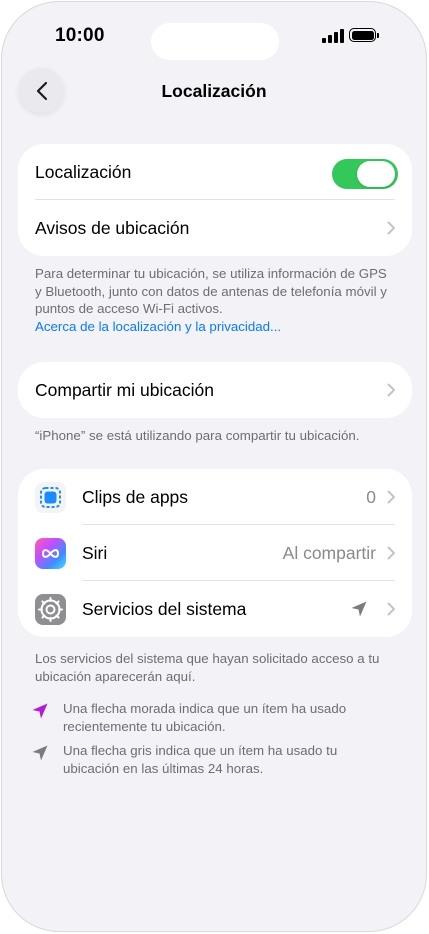  What do you see at coordinates (215, 497) in the screenshot?
I see `app-clips-row: Clips de apps 0` at bounding box center [215, 497].